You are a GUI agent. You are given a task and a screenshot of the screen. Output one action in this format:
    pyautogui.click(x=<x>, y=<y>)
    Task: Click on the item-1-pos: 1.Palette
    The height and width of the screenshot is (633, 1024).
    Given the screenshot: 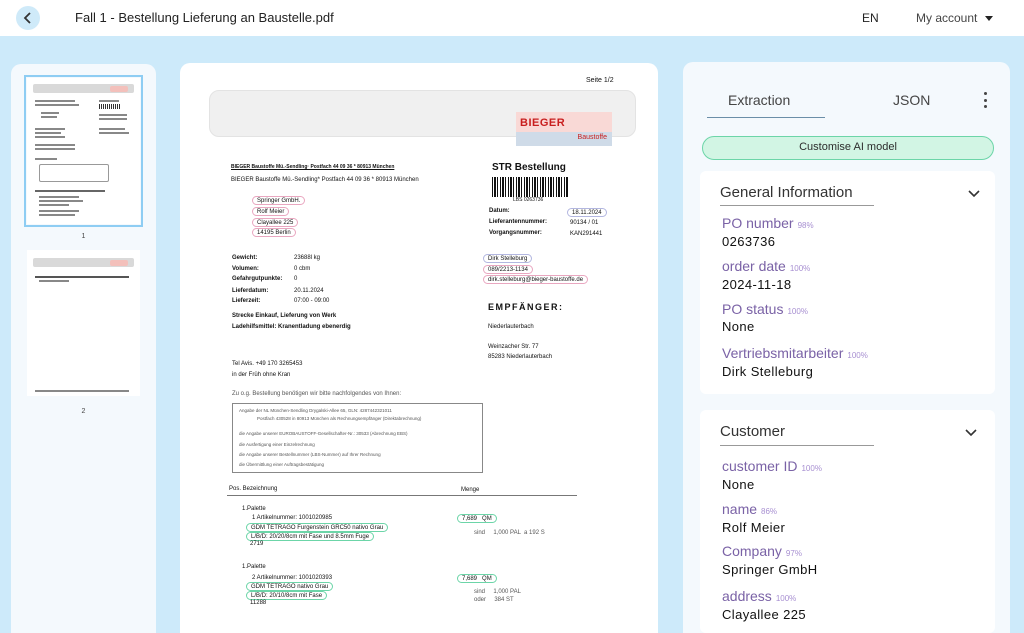 What is the action you would take?
    pyautogui.click(x=254, y=509)
    